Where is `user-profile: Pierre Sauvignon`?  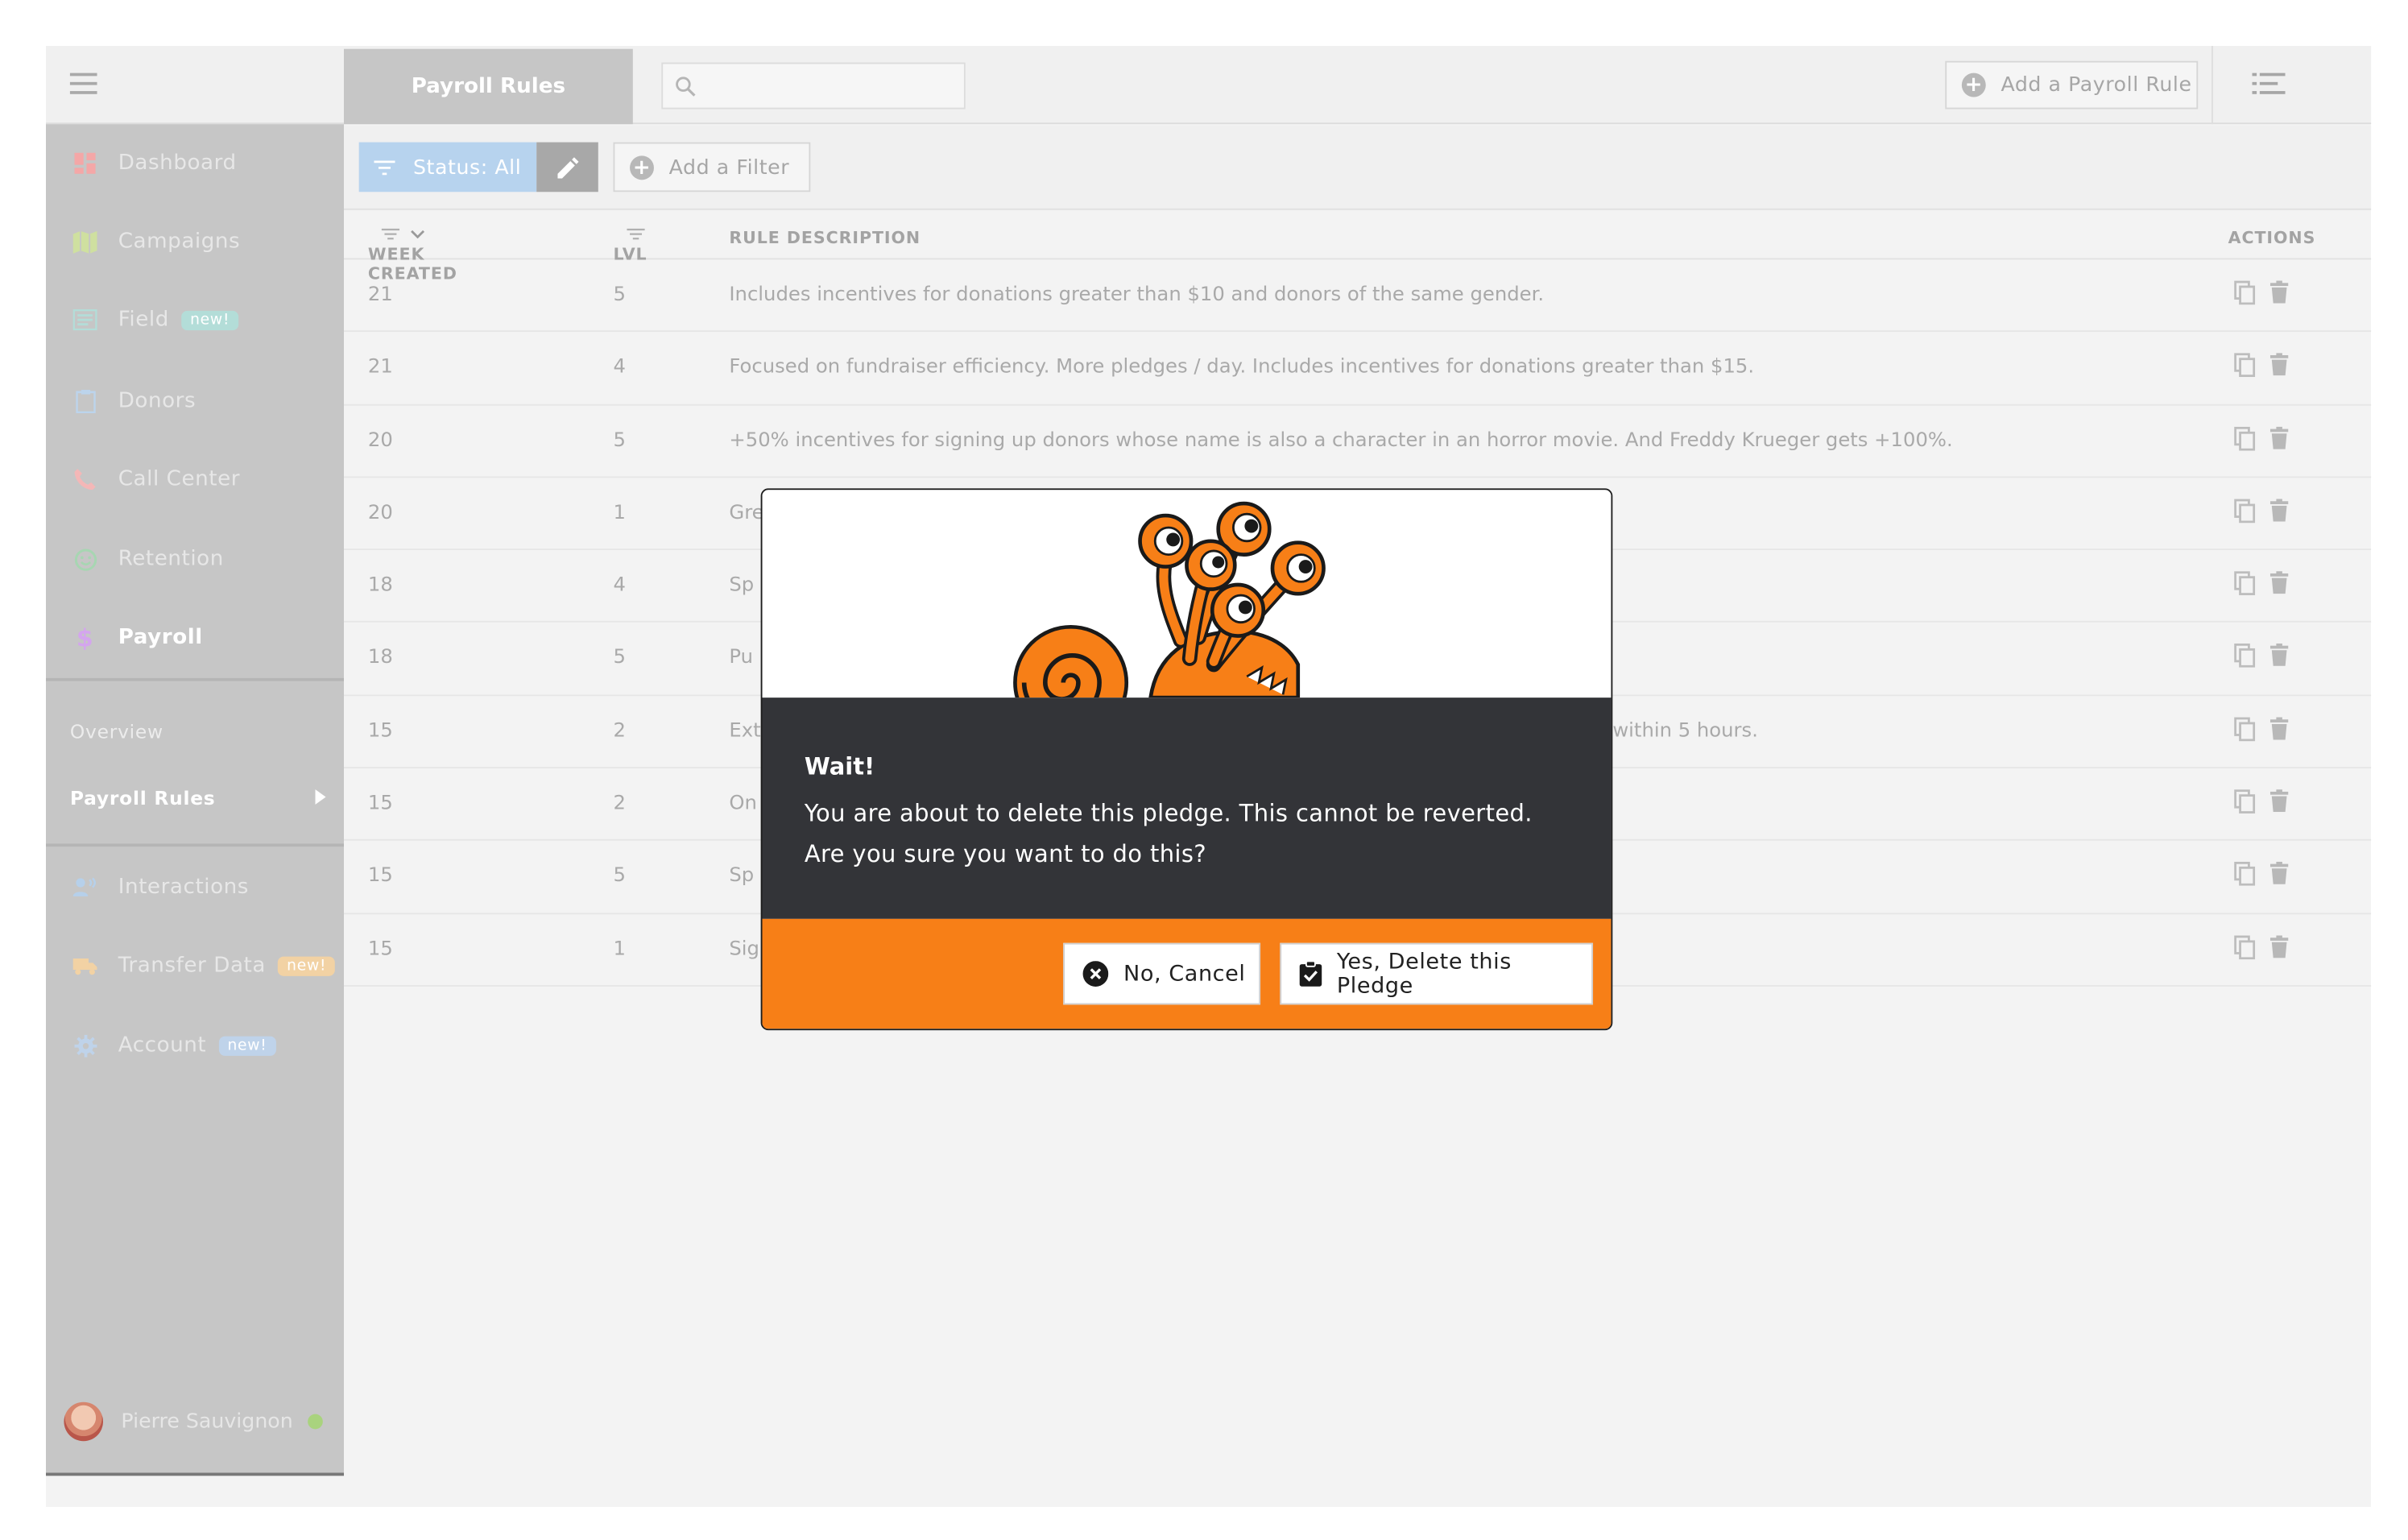
user-profile: Pierre Sauvignon is located at coordinates (199, 1422).